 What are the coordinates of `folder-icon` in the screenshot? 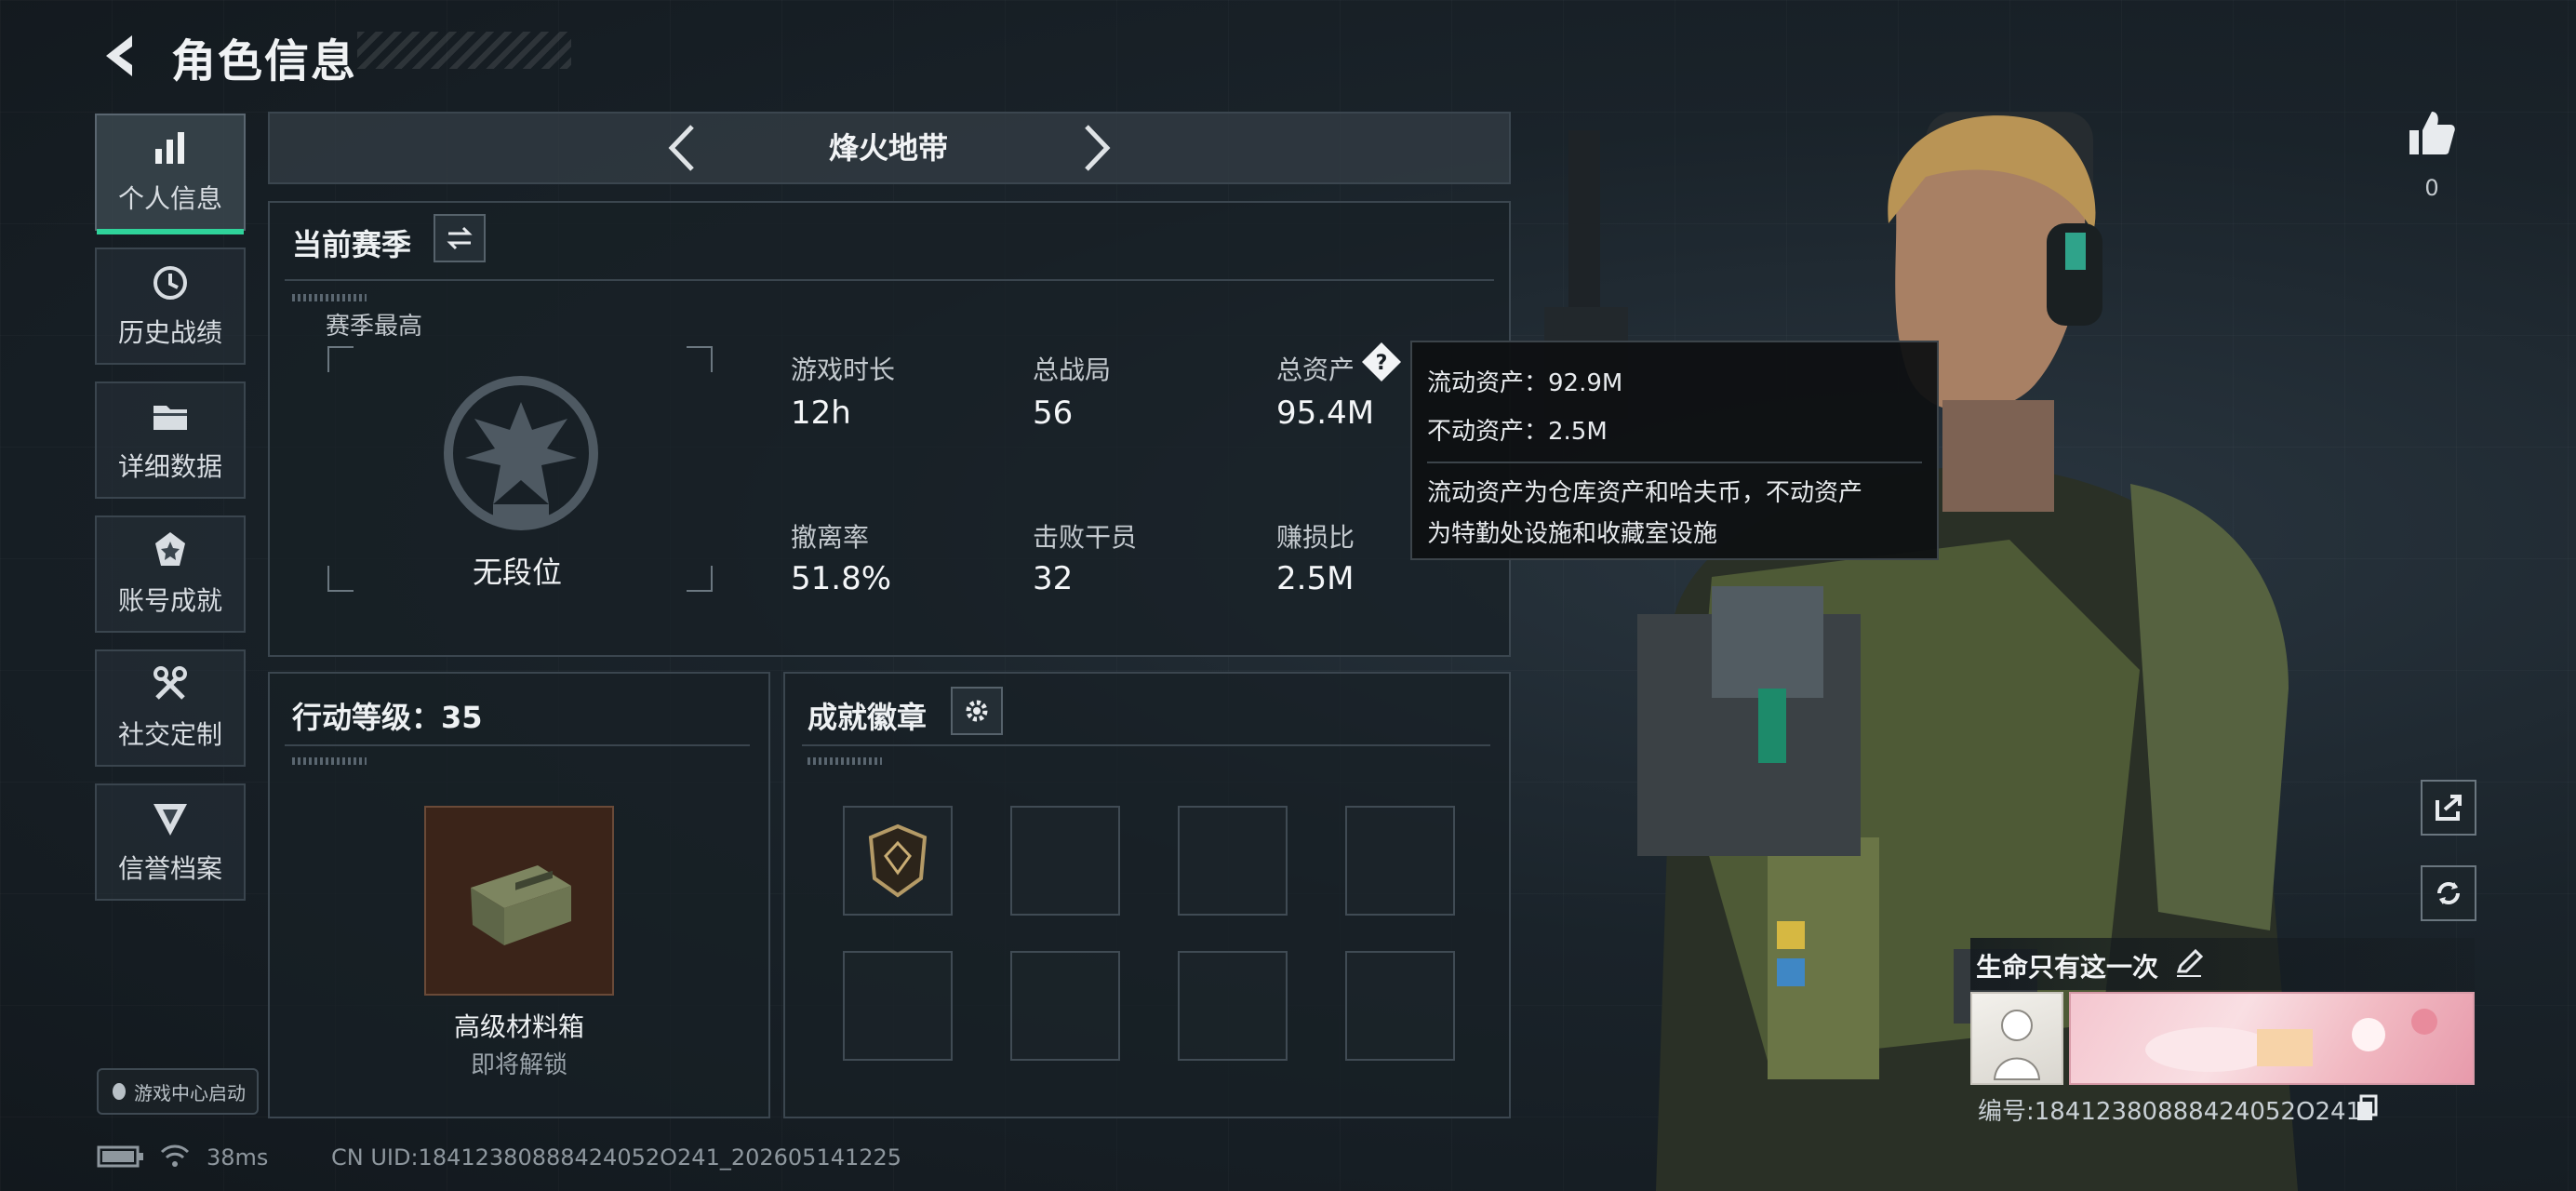 It's located at (170, 418).